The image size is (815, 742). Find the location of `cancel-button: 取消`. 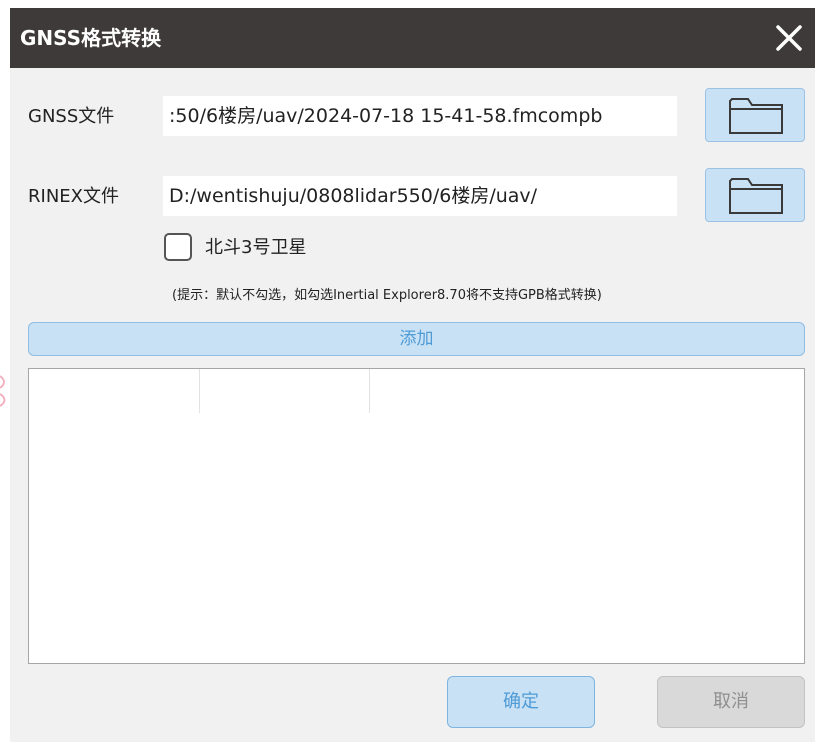

cancel-button: 取消 is located at coordinates (731, 702).